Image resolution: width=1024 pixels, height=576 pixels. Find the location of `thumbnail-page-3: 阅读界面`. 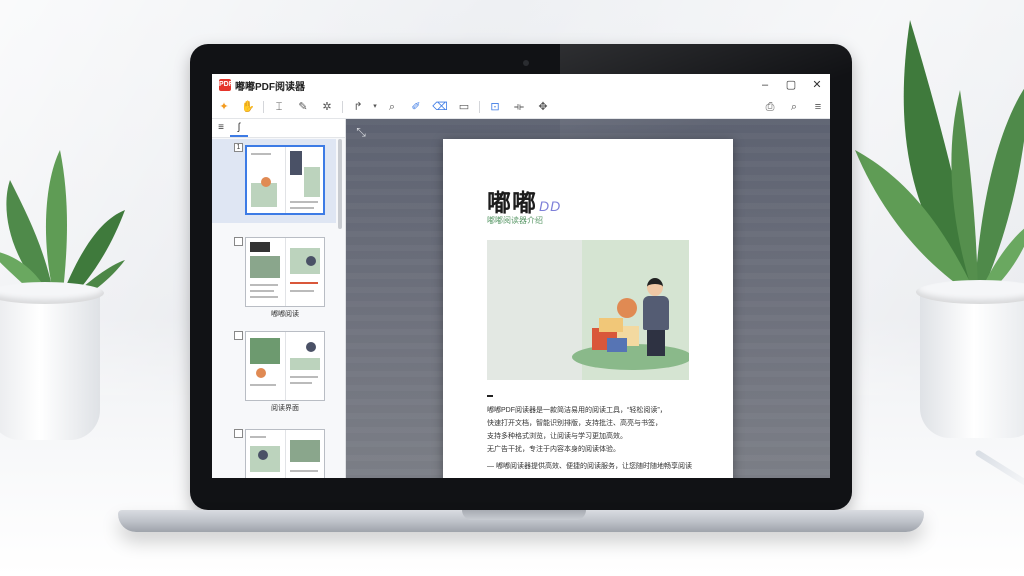

thumbnail-page-3: 阅读界面 is located at coordinates (274, 369).